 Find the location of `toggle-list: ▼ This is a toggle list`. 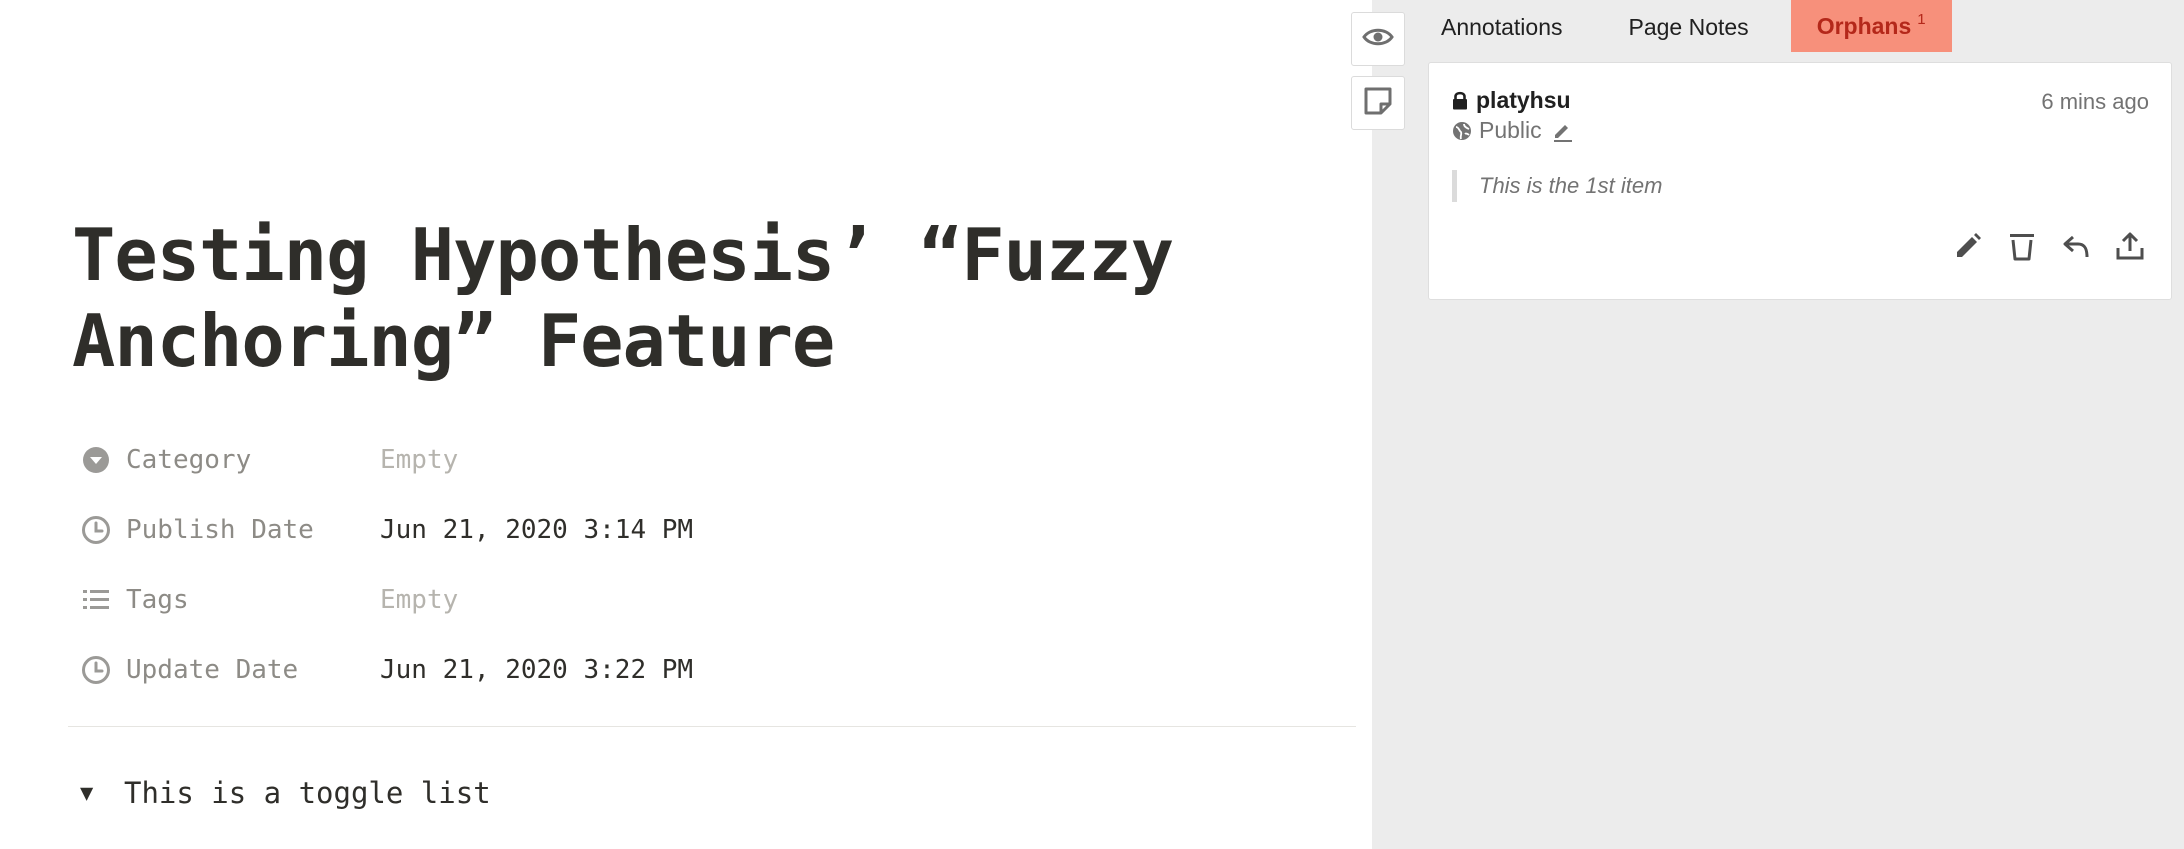

toggle-list: ▼ This is a toggle list is located at coordinates (285, 793).